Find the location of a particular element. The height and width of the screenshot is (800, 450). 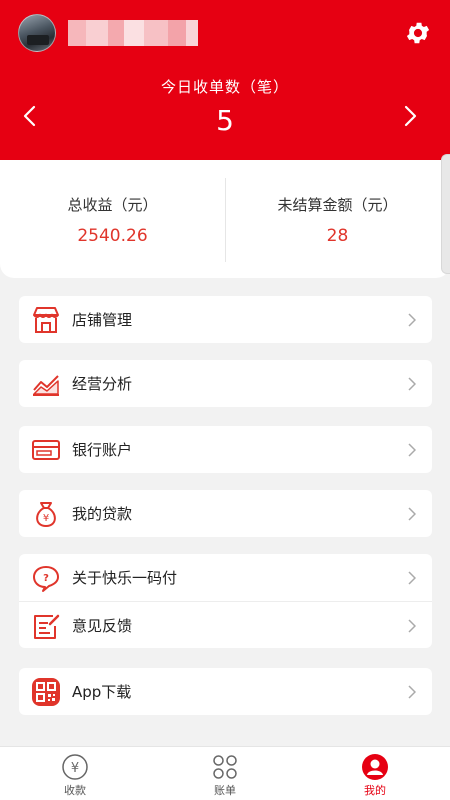

yen-circle-icon: ¥ is located at coordinates (75, 767).